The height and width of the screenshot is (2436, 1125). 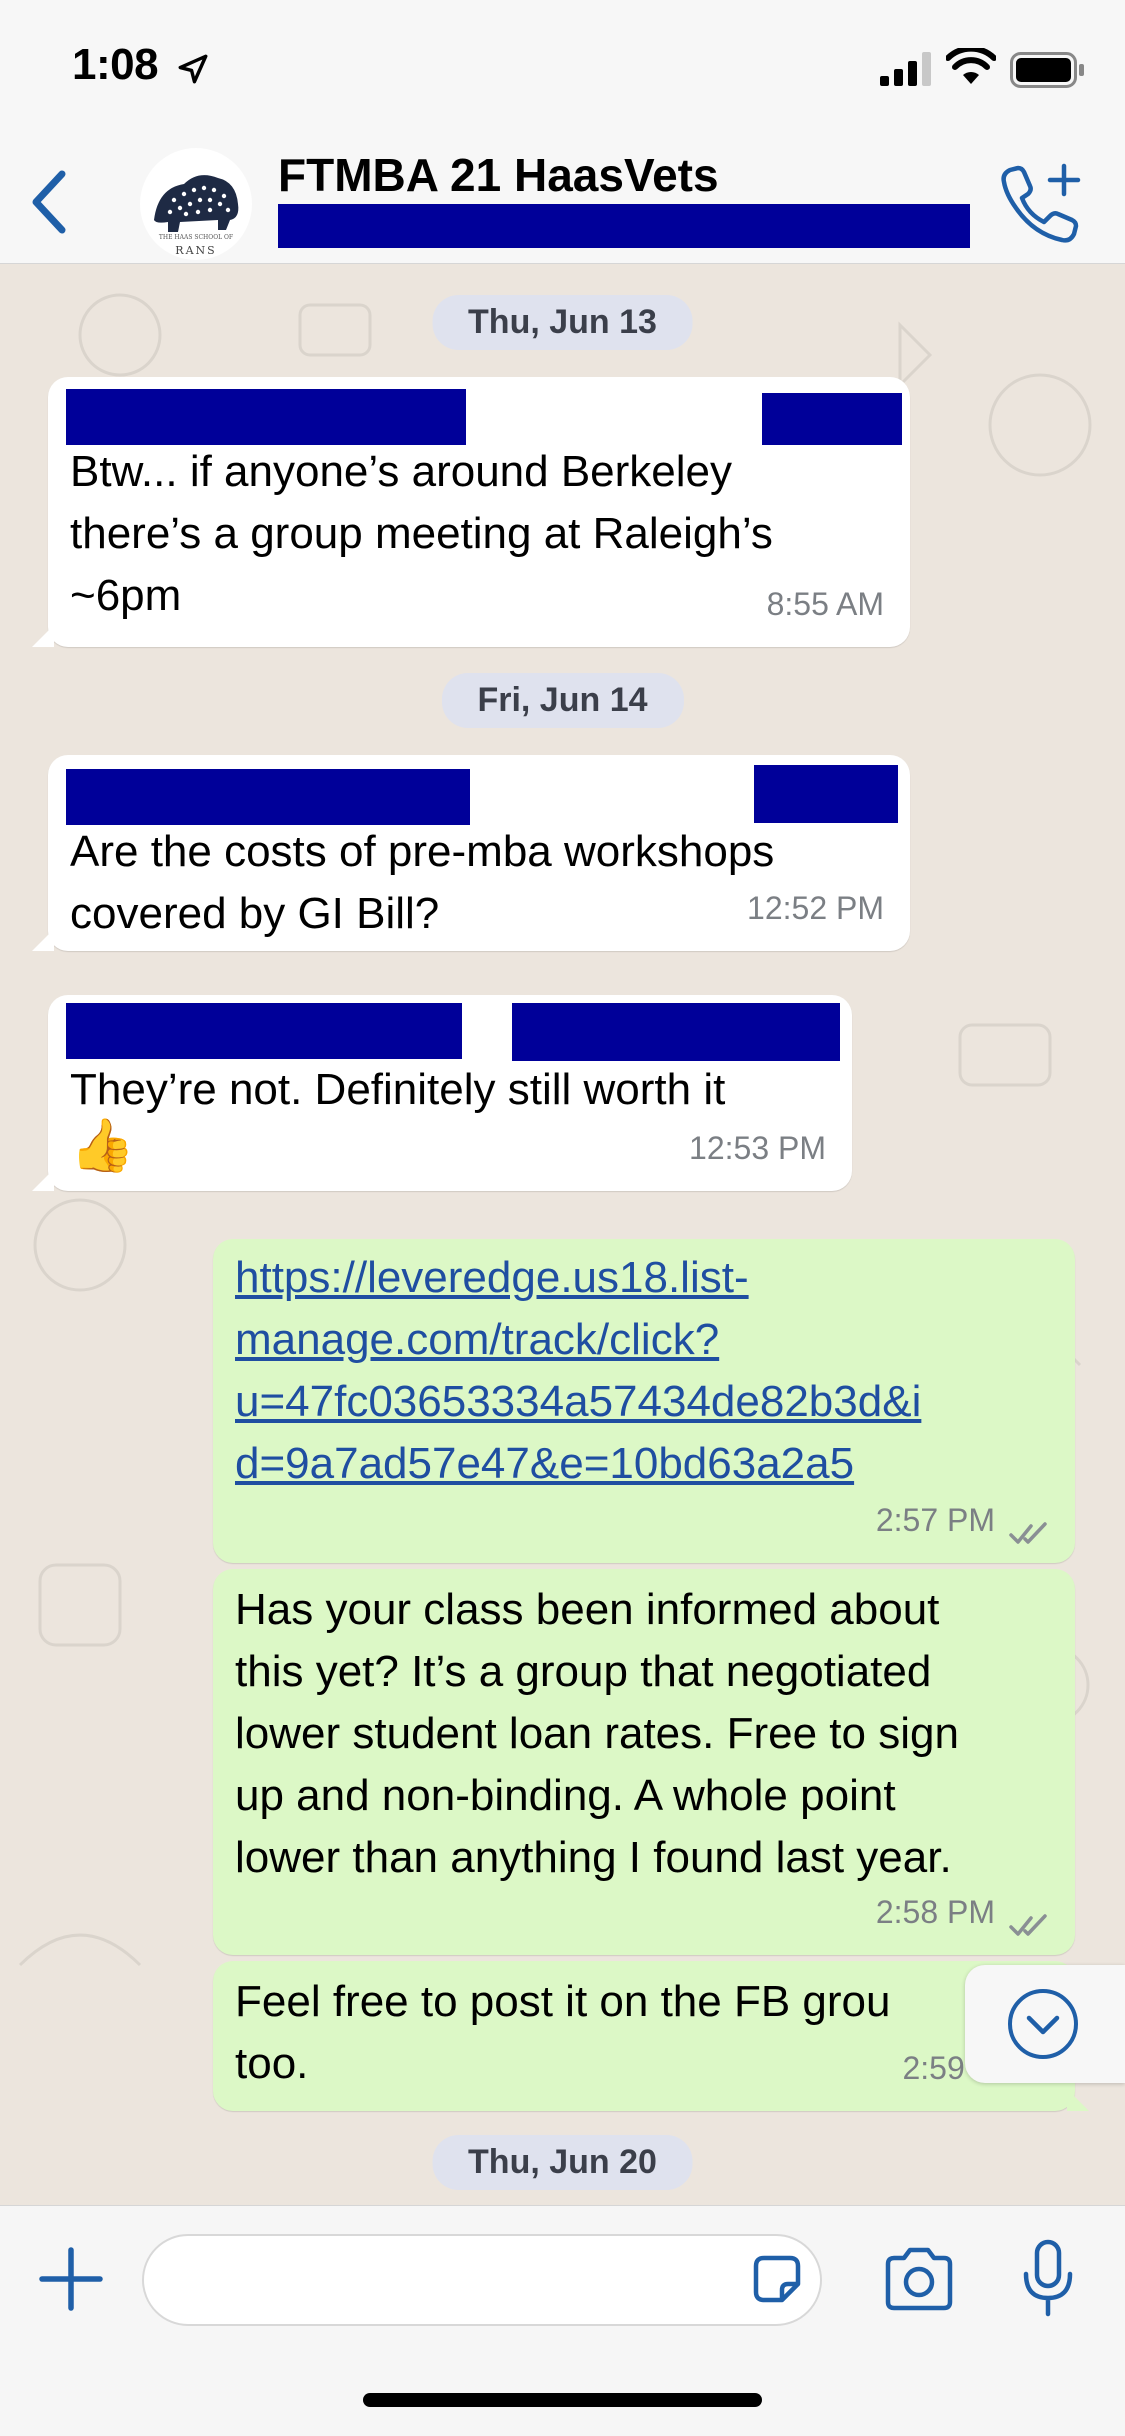 What do you see at coordinates (597, 1733) in the screenshot?
I see `message-line: lower student loan rates. Free to sign` at bounding box center [597, 1733].